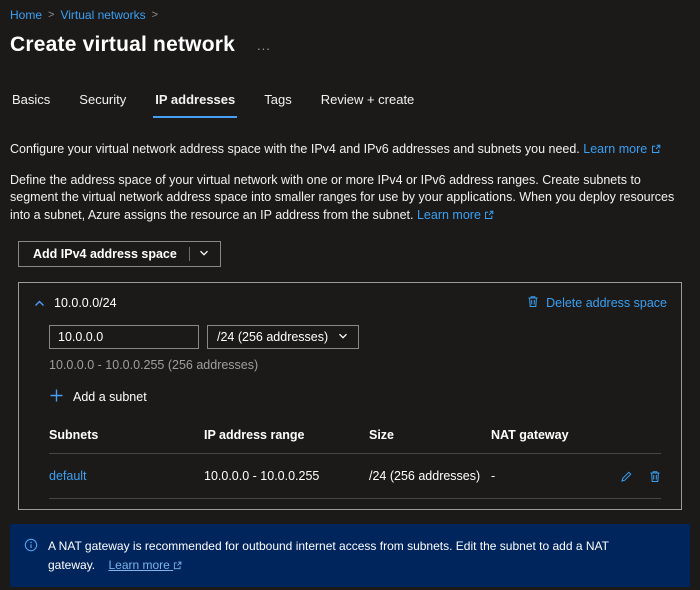  What do you see at coordinates (493, 476) in the screenshot?
I see `subnet-nat-gateway: -` at bounding box center [493, 476].